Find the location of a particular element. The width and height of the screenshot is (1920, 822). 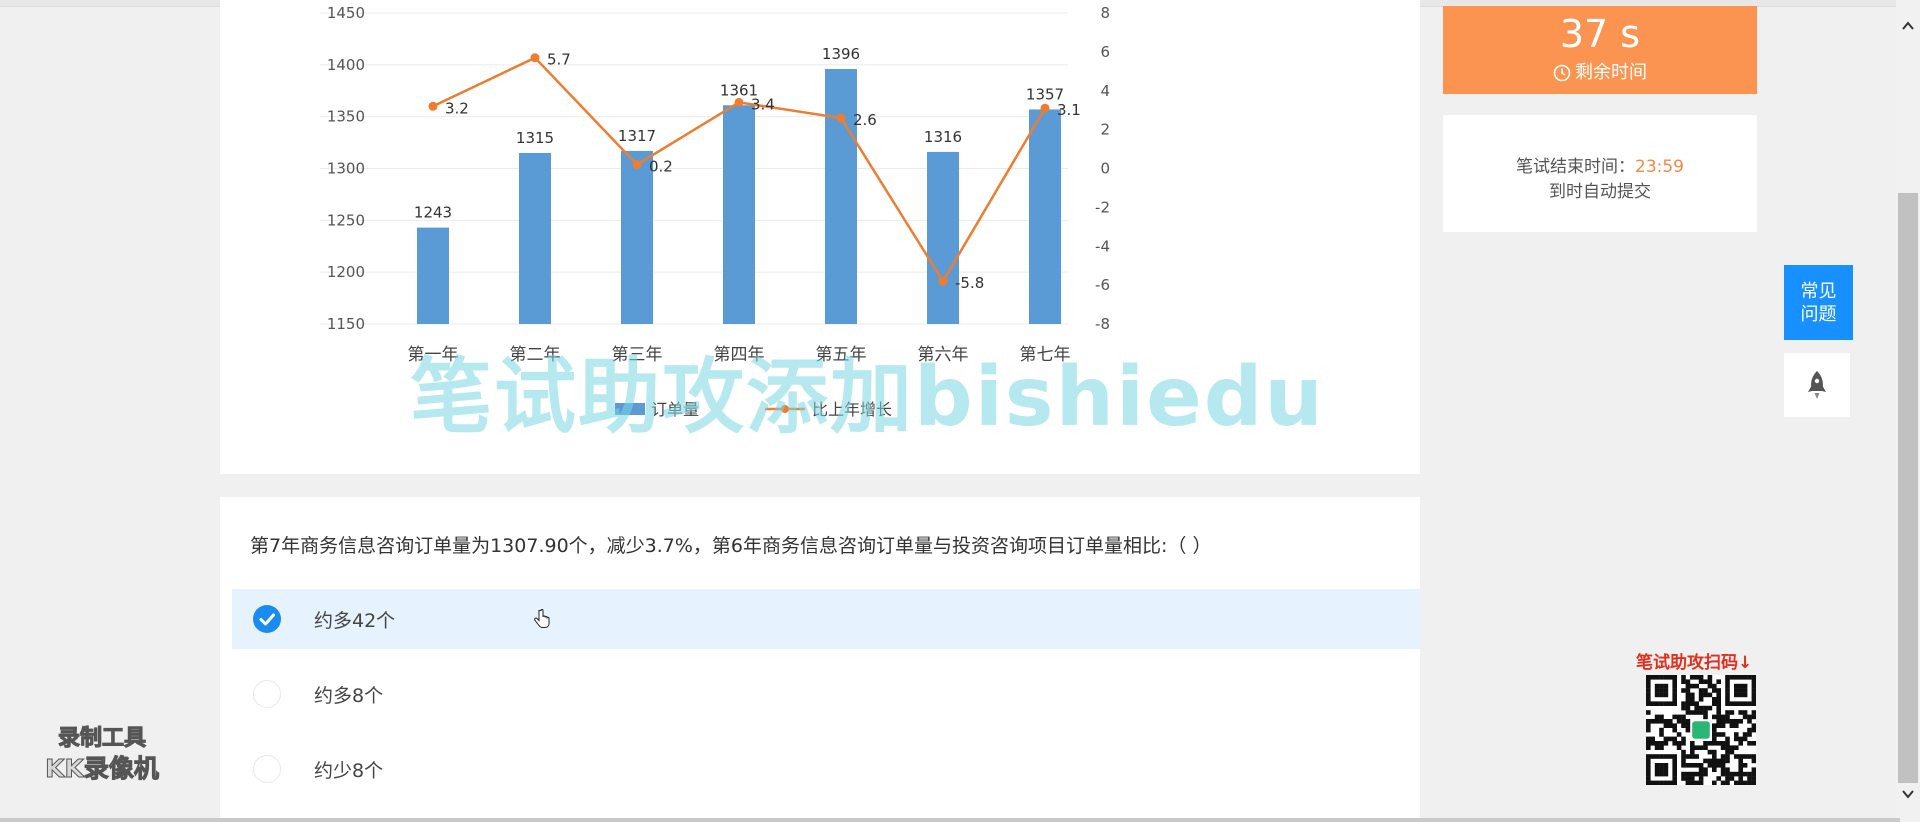

line-data-label: 3.1 is located at coordinates (1069, 110).